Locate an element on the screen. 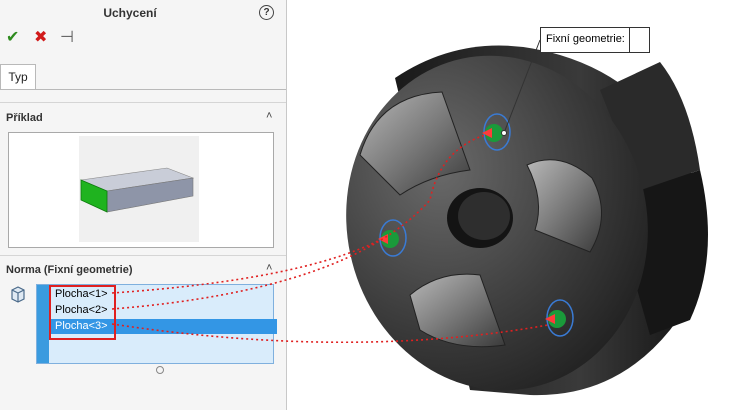  callout-anchor is located at coordinates (504, 133).